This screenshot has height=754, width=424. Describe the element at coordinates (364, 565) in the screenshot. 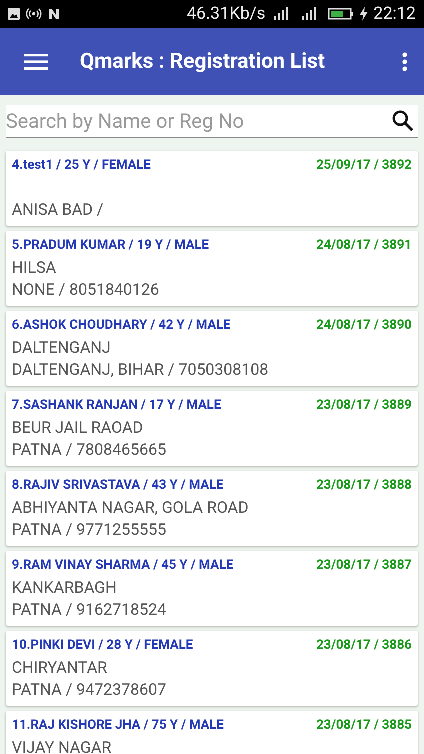

I see `registration-date: 23/08/17 / 3887` at that location.